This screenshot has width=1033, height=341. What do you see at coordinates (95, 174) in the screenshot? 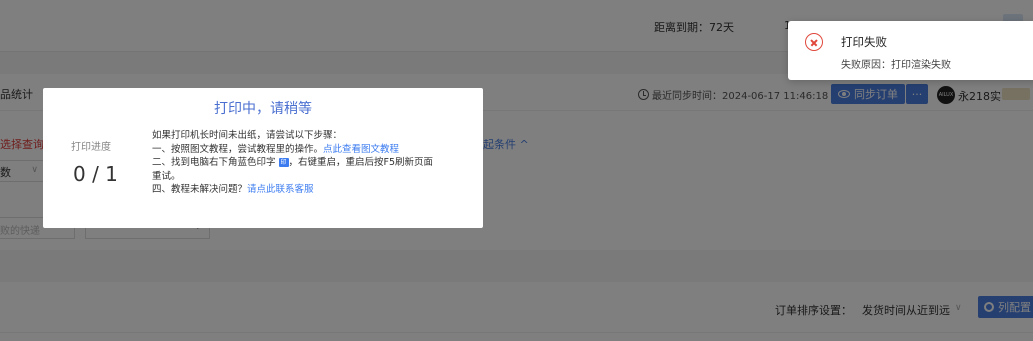
I see `progress-value: 0 / 1` at bounding box center [95, 174].